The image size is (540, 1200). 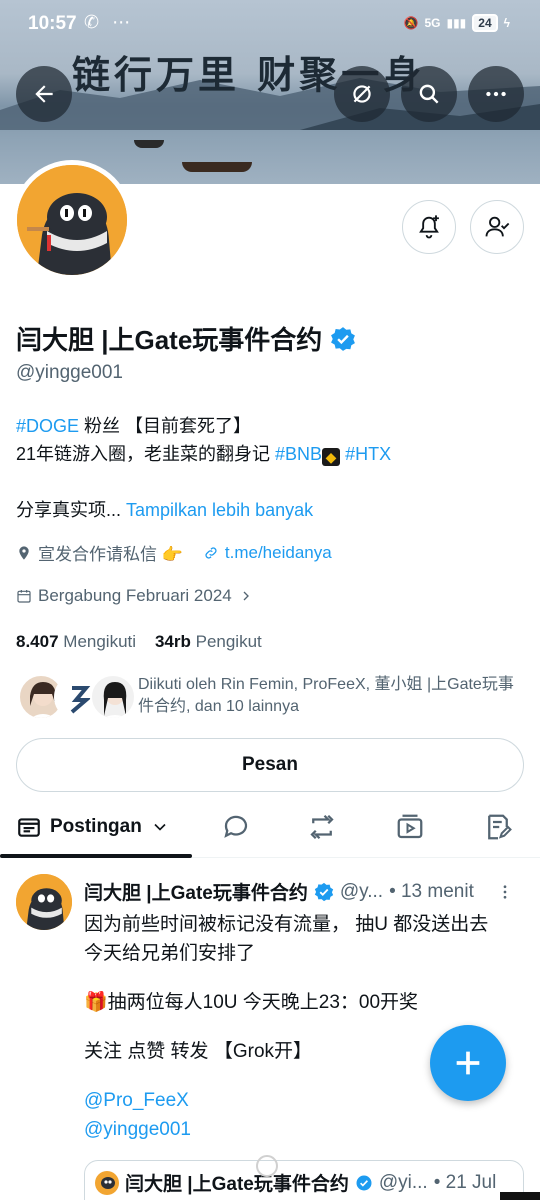 I want to click on profile-avatar, so click(x=72, y=220).